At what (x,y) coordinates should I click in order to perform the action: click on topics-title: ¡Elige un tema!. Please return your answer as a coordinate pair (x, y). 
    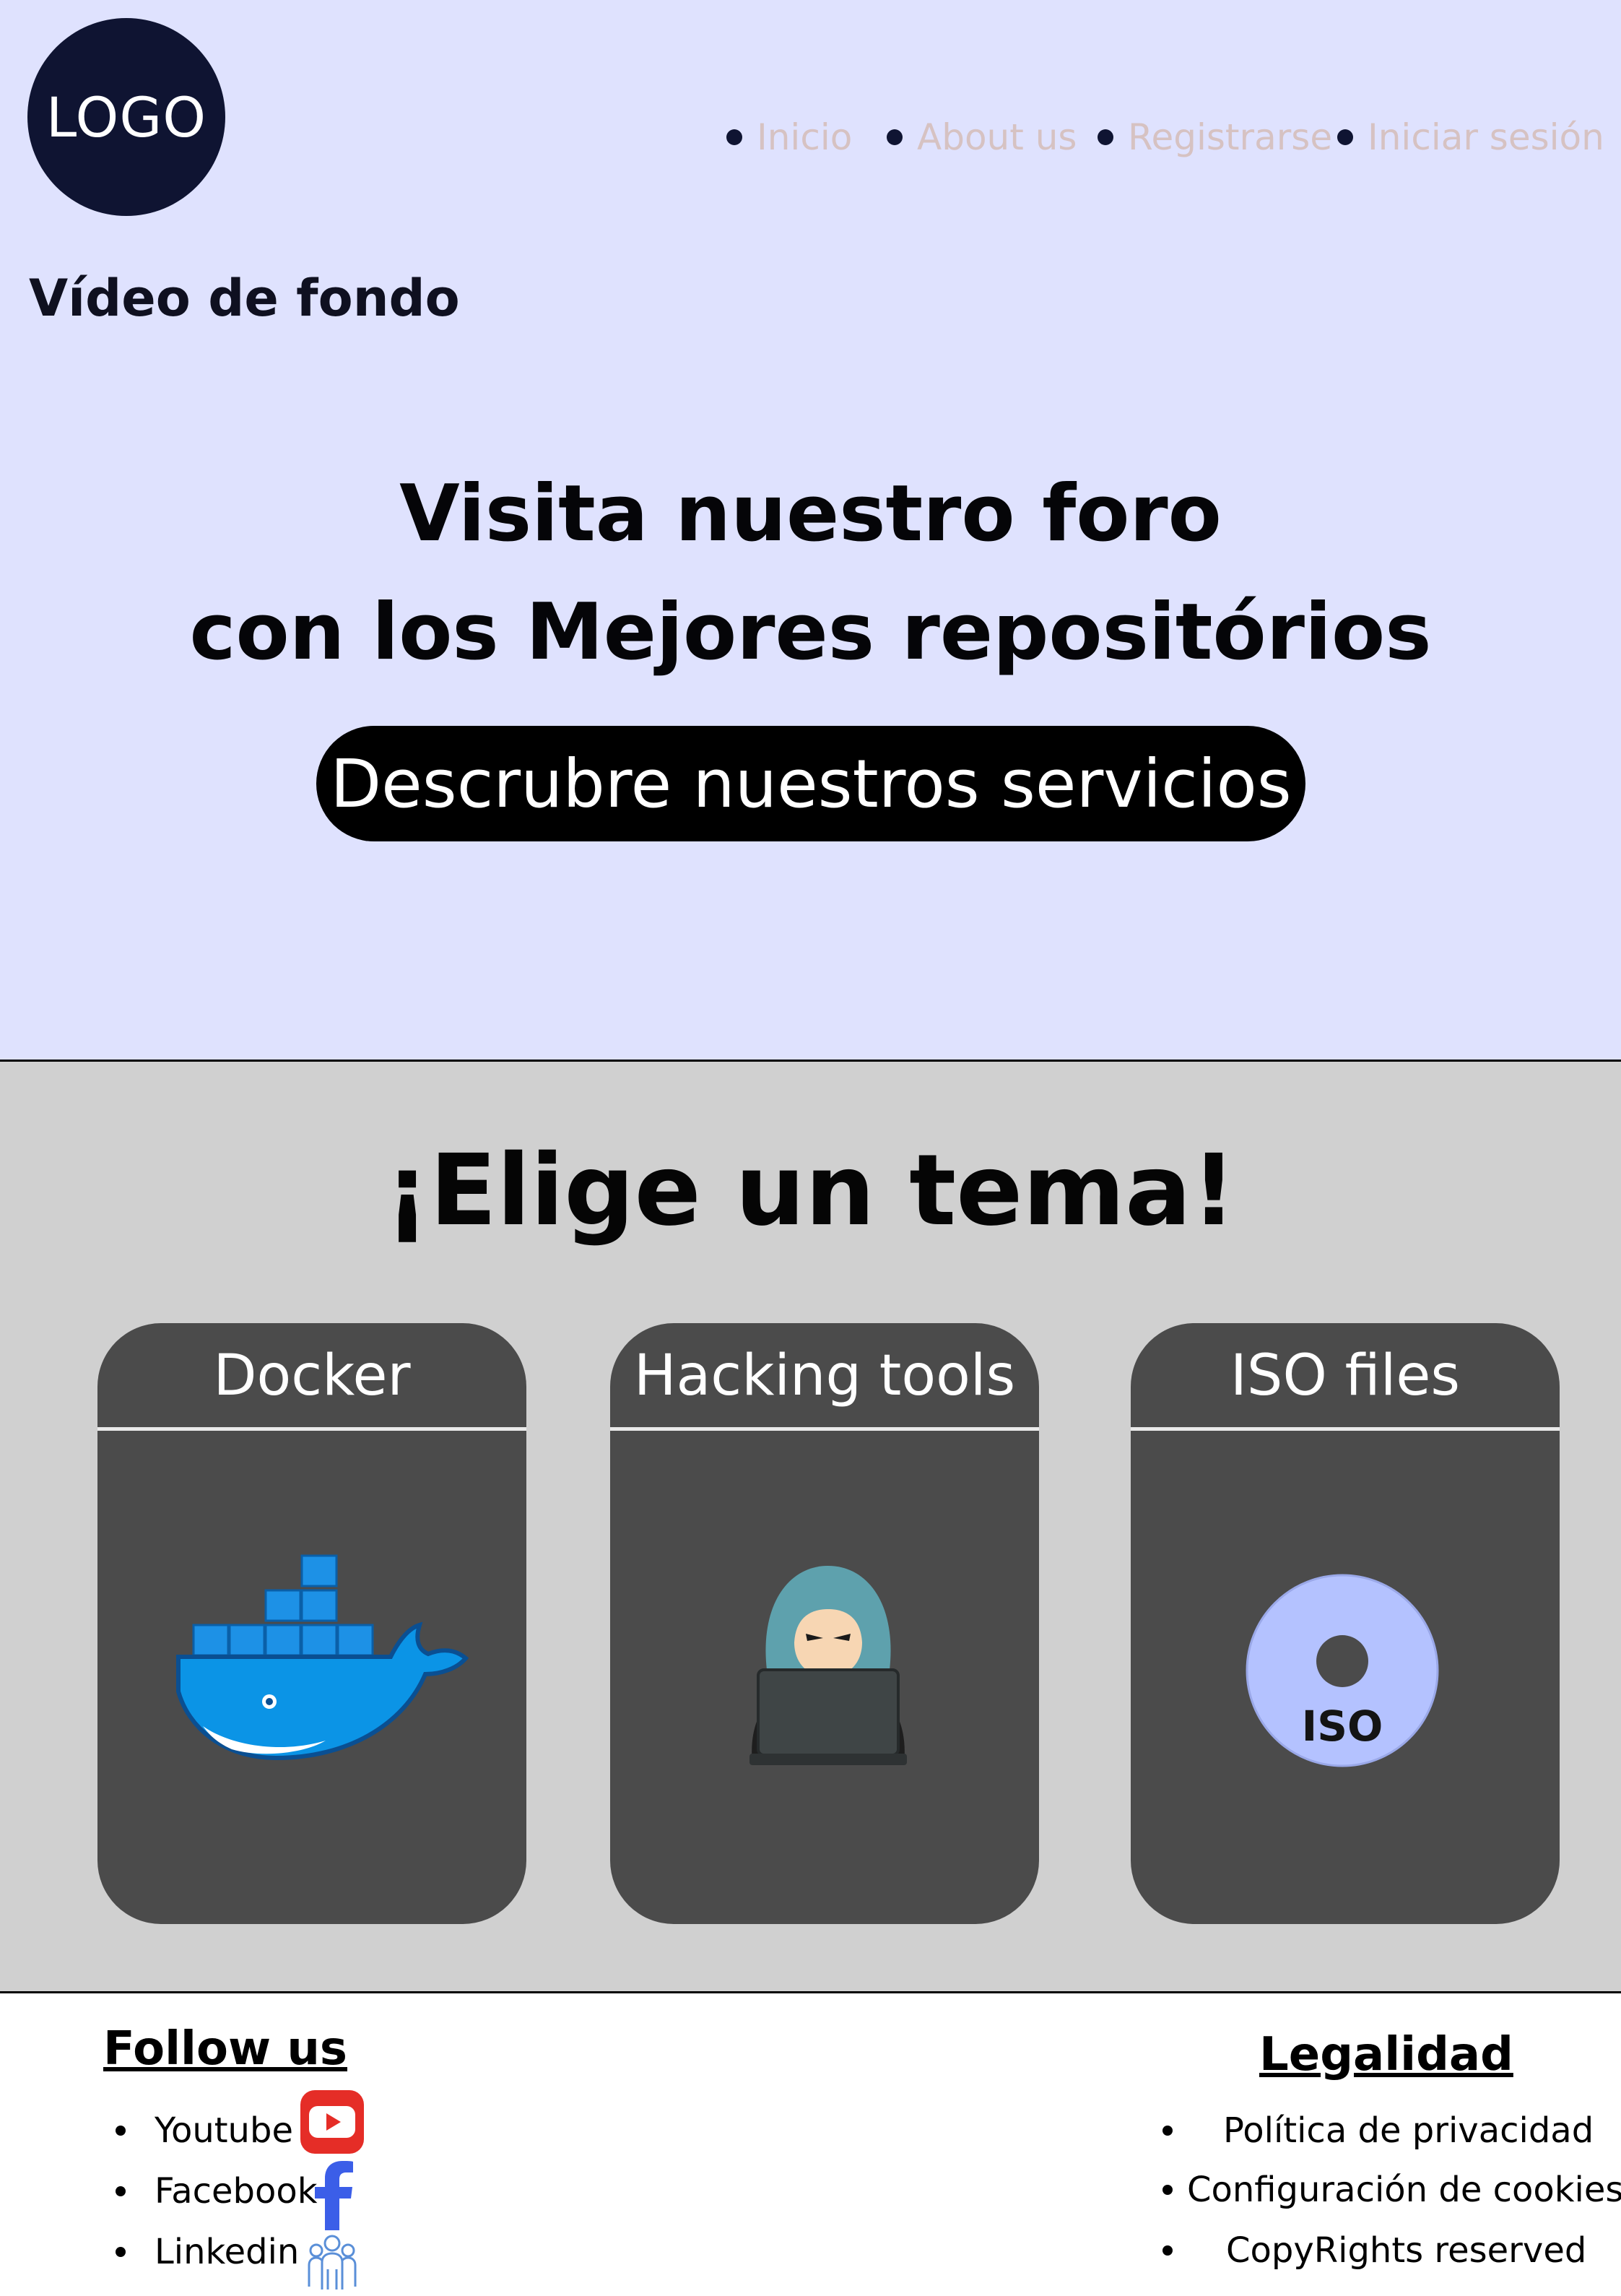
    Looking at the image, I should click on (810, 1191).